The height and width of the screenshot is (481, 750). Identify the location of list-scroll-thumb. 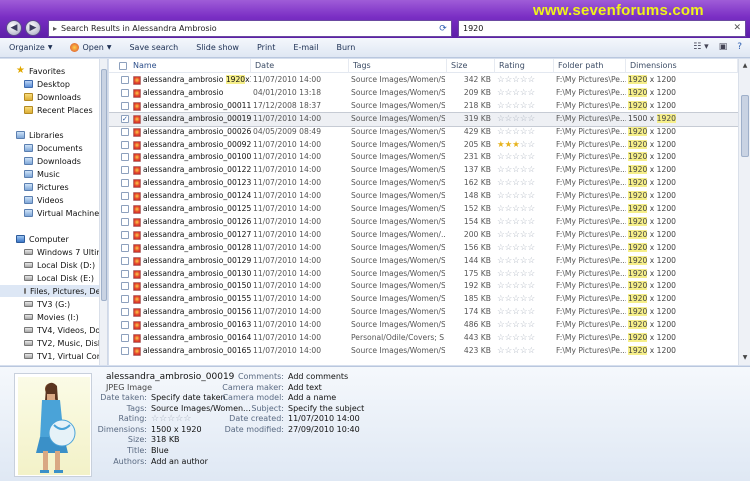
(745, 126).